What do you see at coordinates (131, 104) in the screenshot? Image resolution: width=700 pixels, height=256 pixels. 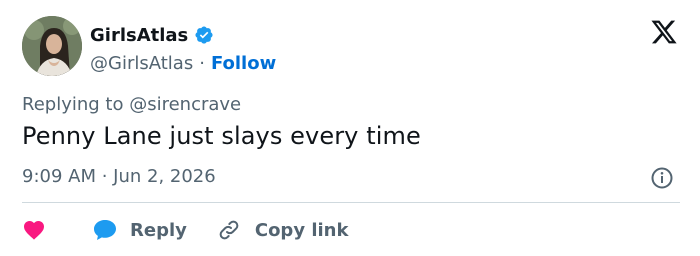 I see `reply-context: Replying to @sirencrave` at bounding box center [131, 104].